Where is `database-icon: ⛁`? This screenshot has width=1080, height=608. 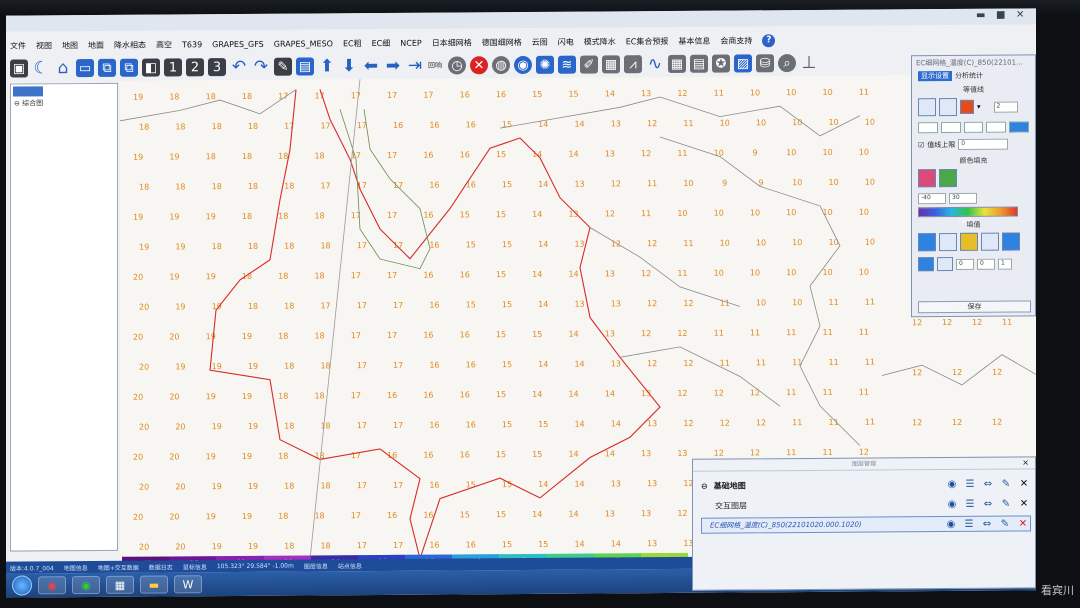 database-icon: ⛁ is located at coordinates (765, 63).